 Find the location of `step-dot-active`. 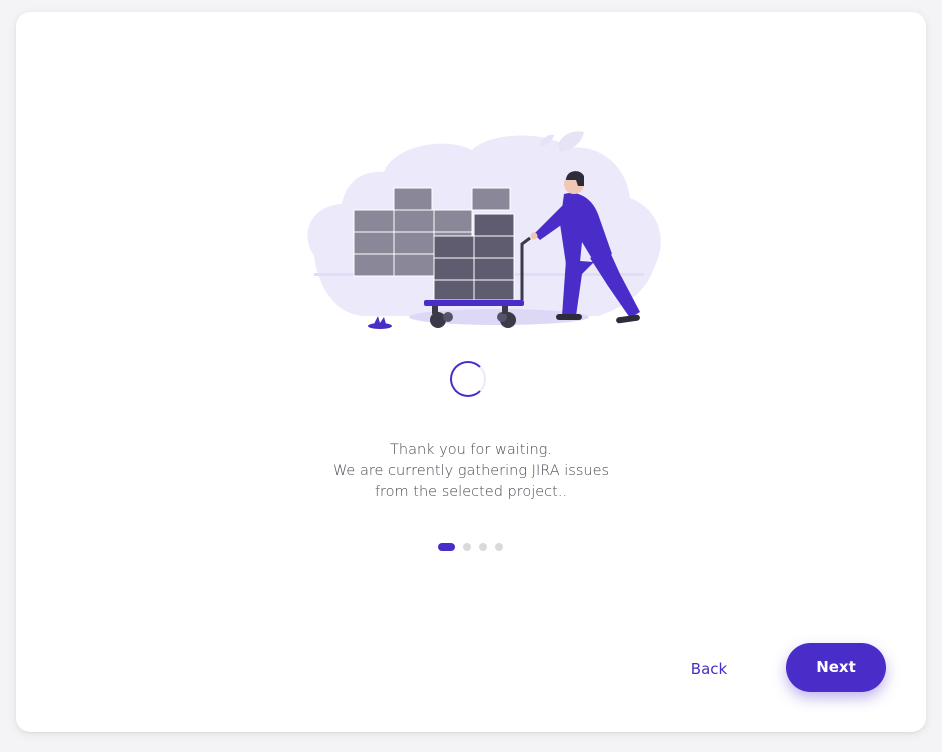

step-dot-active is located at coordinates (446, 546).